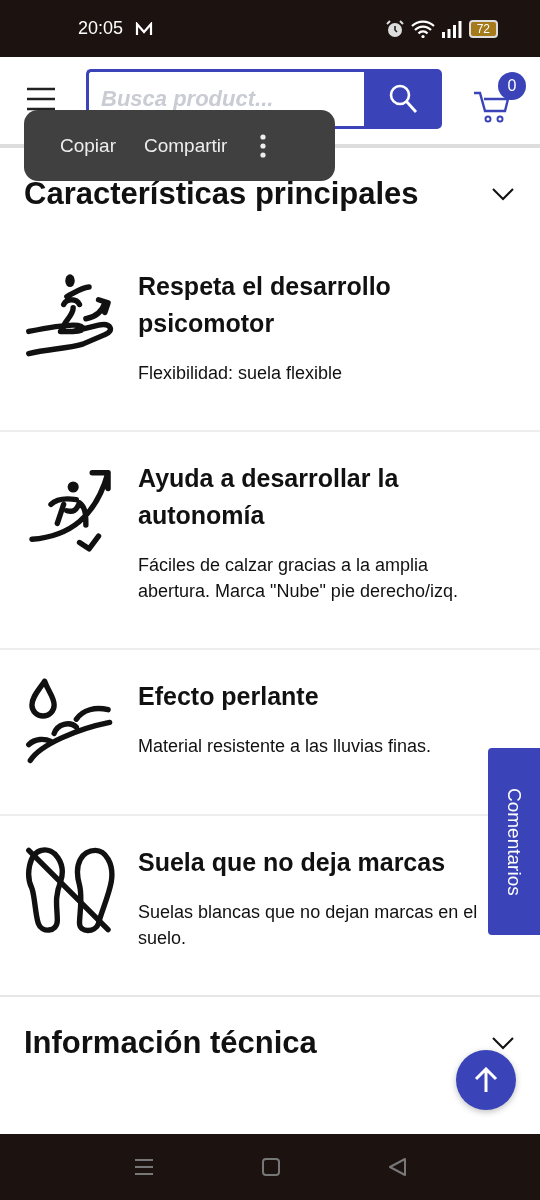 This screenshot has width=540, height=1200. I want to click on feature-title: Efecto perlante, so click(229, 696).